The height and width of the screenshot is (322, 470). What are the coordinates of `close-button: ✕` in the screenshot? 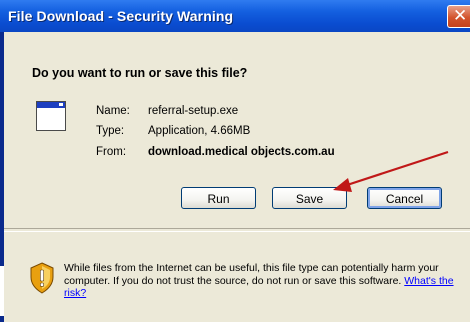 It's located at (458, 16).